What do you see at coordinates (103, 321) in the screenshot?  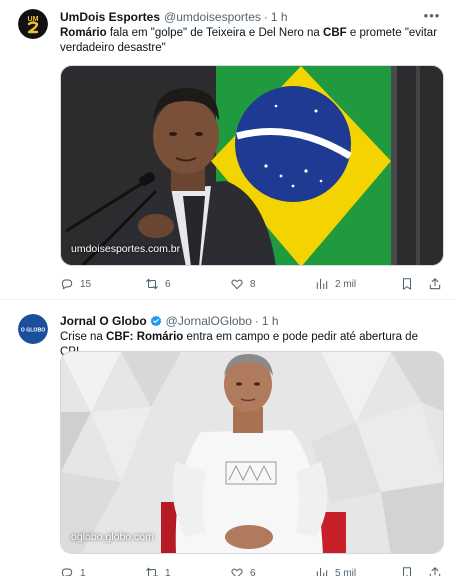 I see `author-name: Jornal O Globo` at bounding box center [103, 321].